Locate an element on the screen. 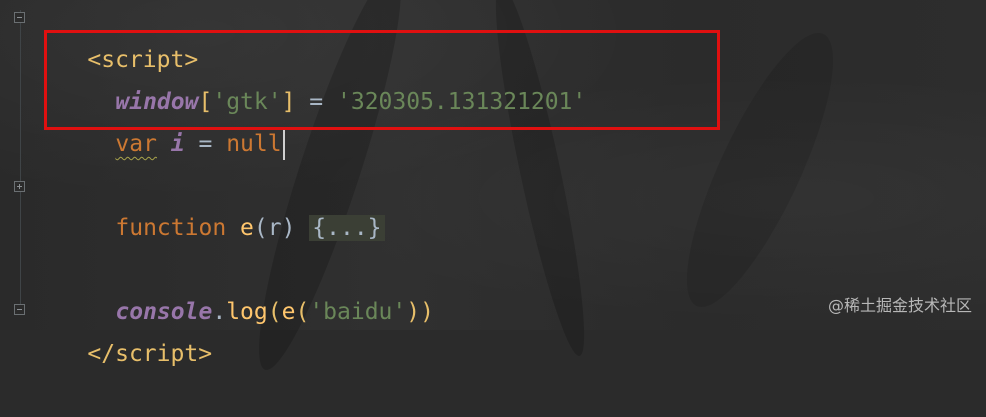  baidu-string: 'baidu' is located at coordinates (358, 312).